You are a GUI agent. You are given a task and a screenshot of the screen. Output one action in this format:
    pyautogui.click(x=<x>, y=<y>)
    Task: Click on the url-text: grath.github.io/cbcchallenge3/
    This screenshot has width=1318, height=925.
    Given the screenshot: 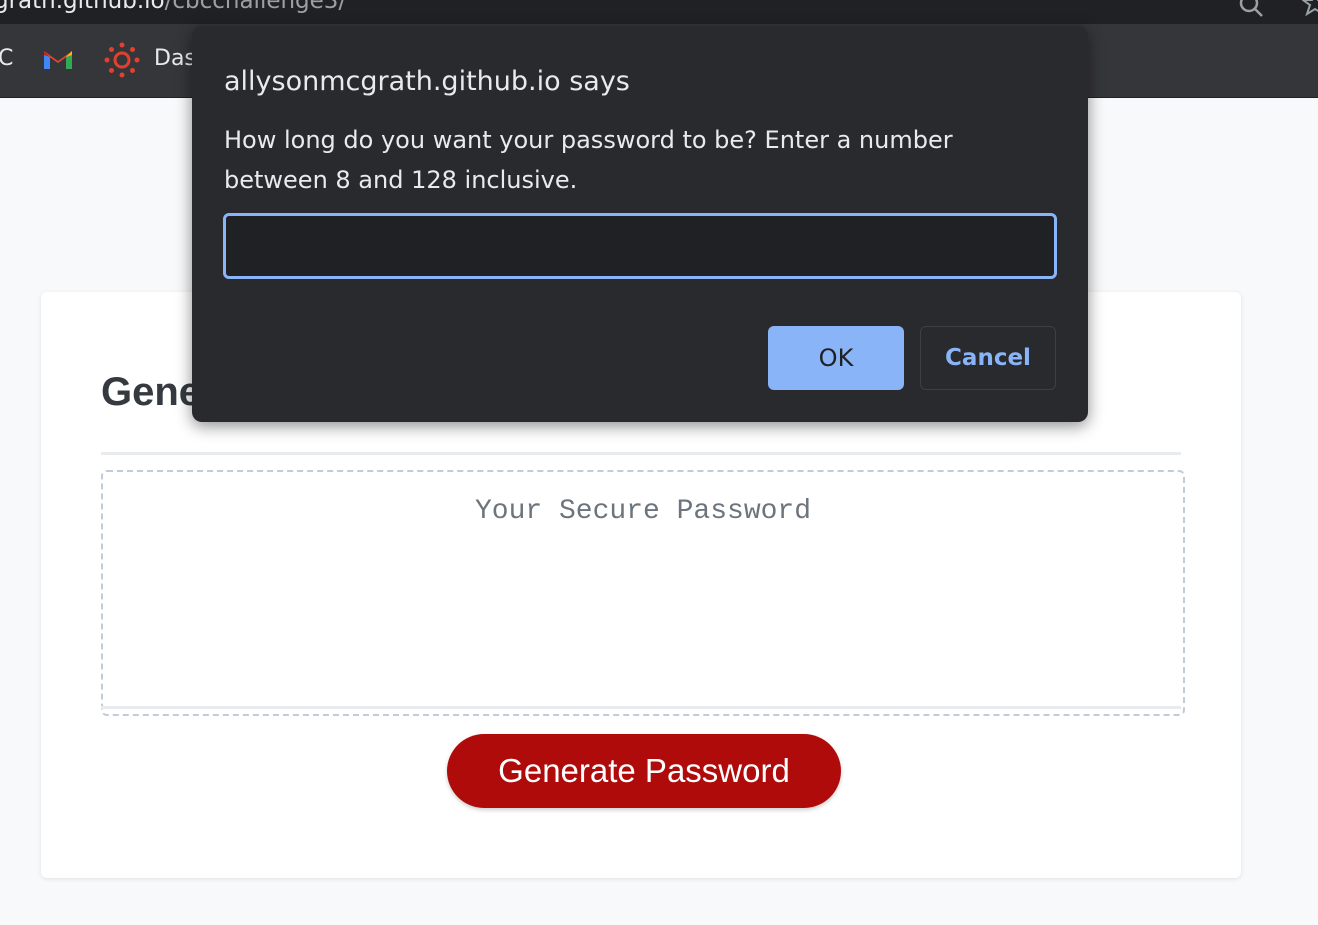 What is the action you would take?
    pyautogui.click(x=173, y=7)
    